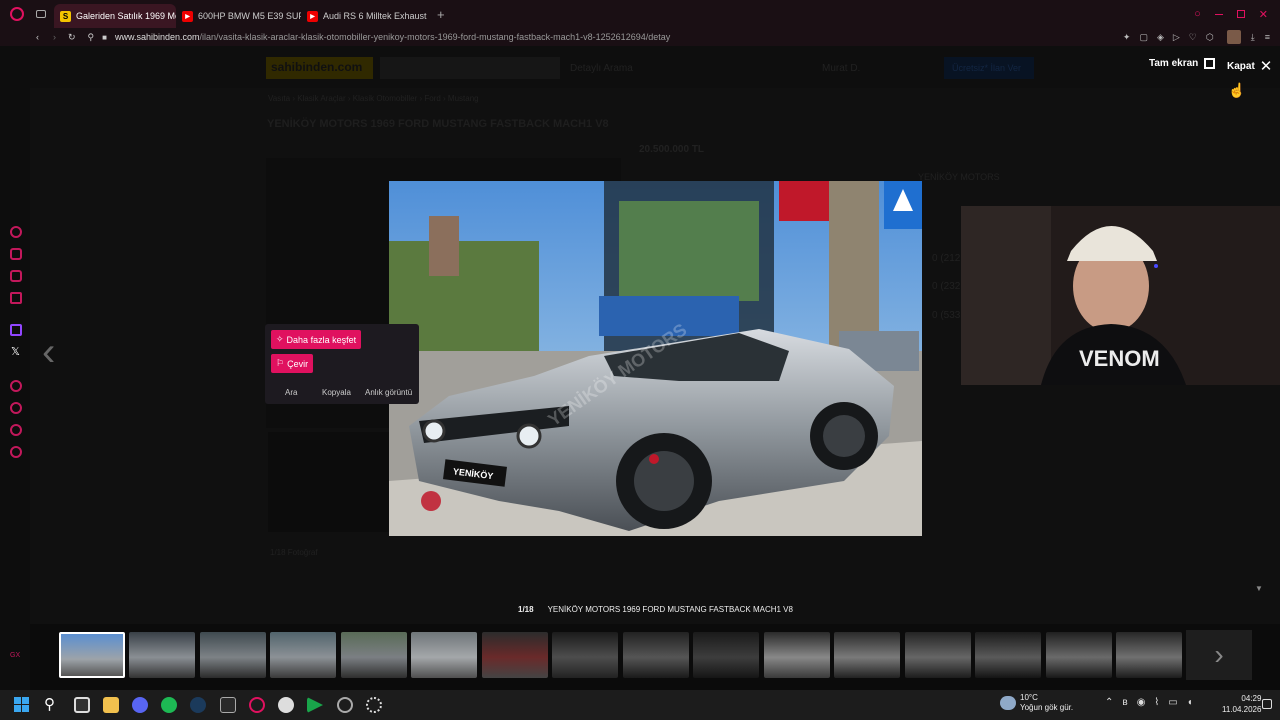 This screenshot has height=720, width=1280. What do you see at coordinates (54, 37) in the screenshot?
I see `forward-icon: ›` at bounding box center [54, 37].